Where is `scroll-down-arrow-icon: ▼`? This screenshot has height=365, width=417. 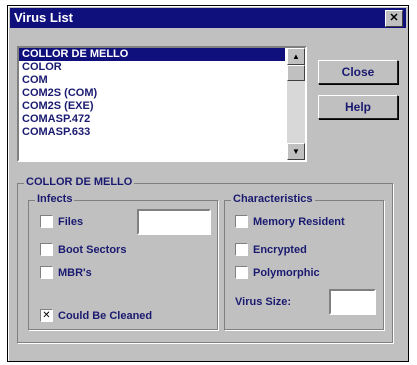 scroll-down-arrow-icon: ▼ is located at coordinates (296, 151).